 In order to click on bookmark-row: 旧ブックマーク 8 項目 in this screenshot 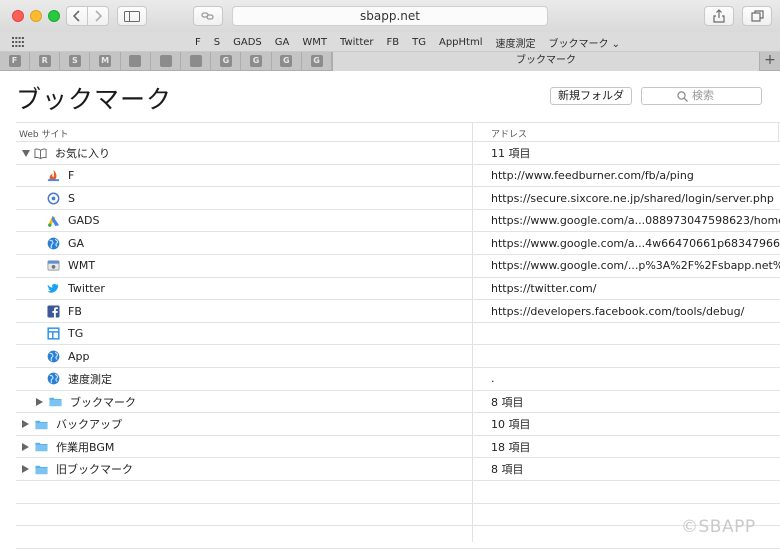, I will do `click(398, 469)`.